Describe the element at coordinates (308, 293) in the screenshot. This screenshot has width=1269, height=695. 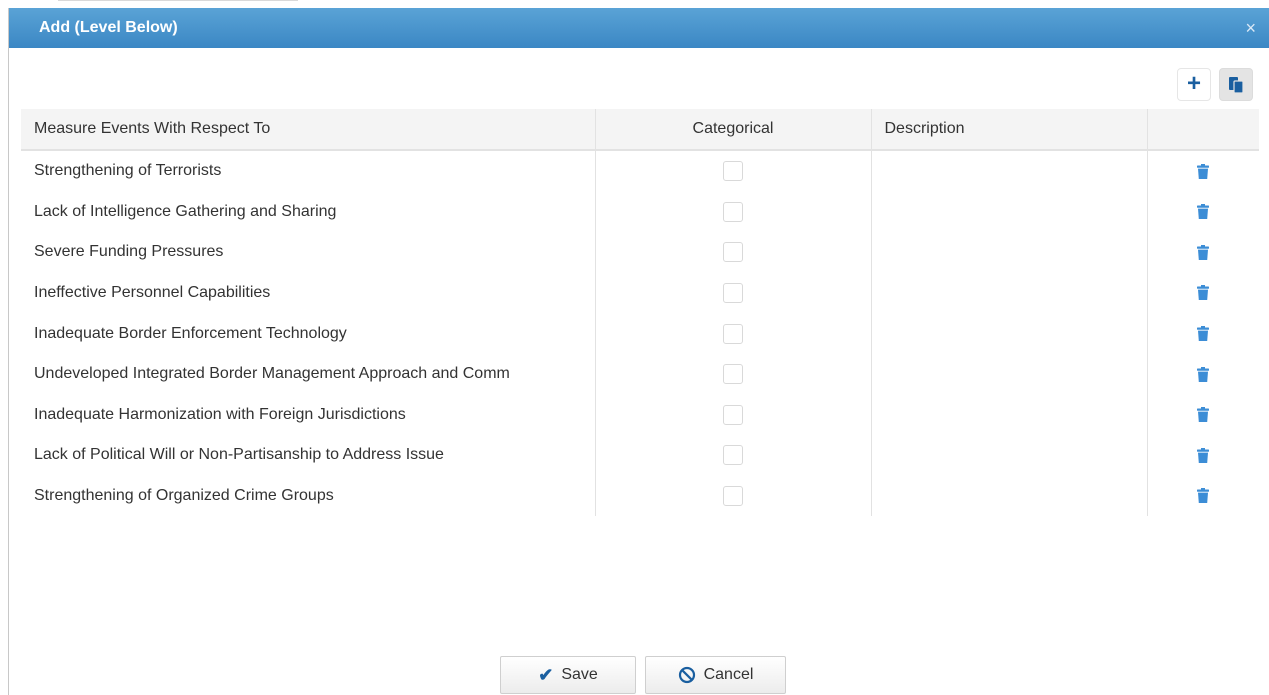
I see `event-name-cell: Ineffective Personnel Capabilities` at that location.